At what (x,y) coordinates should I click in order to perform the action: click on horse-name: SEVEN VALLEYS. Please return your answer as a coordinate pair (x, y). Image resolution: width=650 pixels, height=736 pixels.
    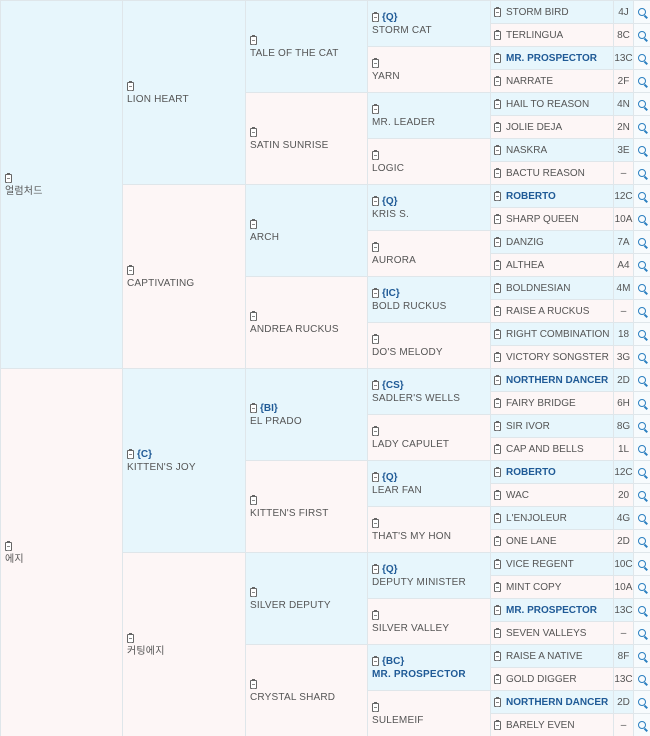
    Looking at the image, I should click on (546, 633).